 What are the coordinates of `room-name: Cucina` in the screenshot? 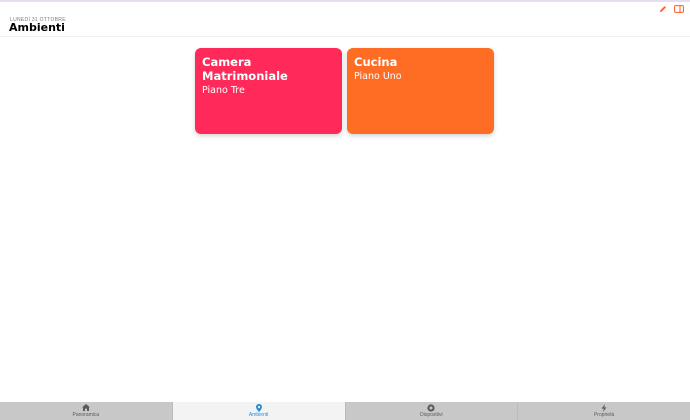 It's located at (376, 62).